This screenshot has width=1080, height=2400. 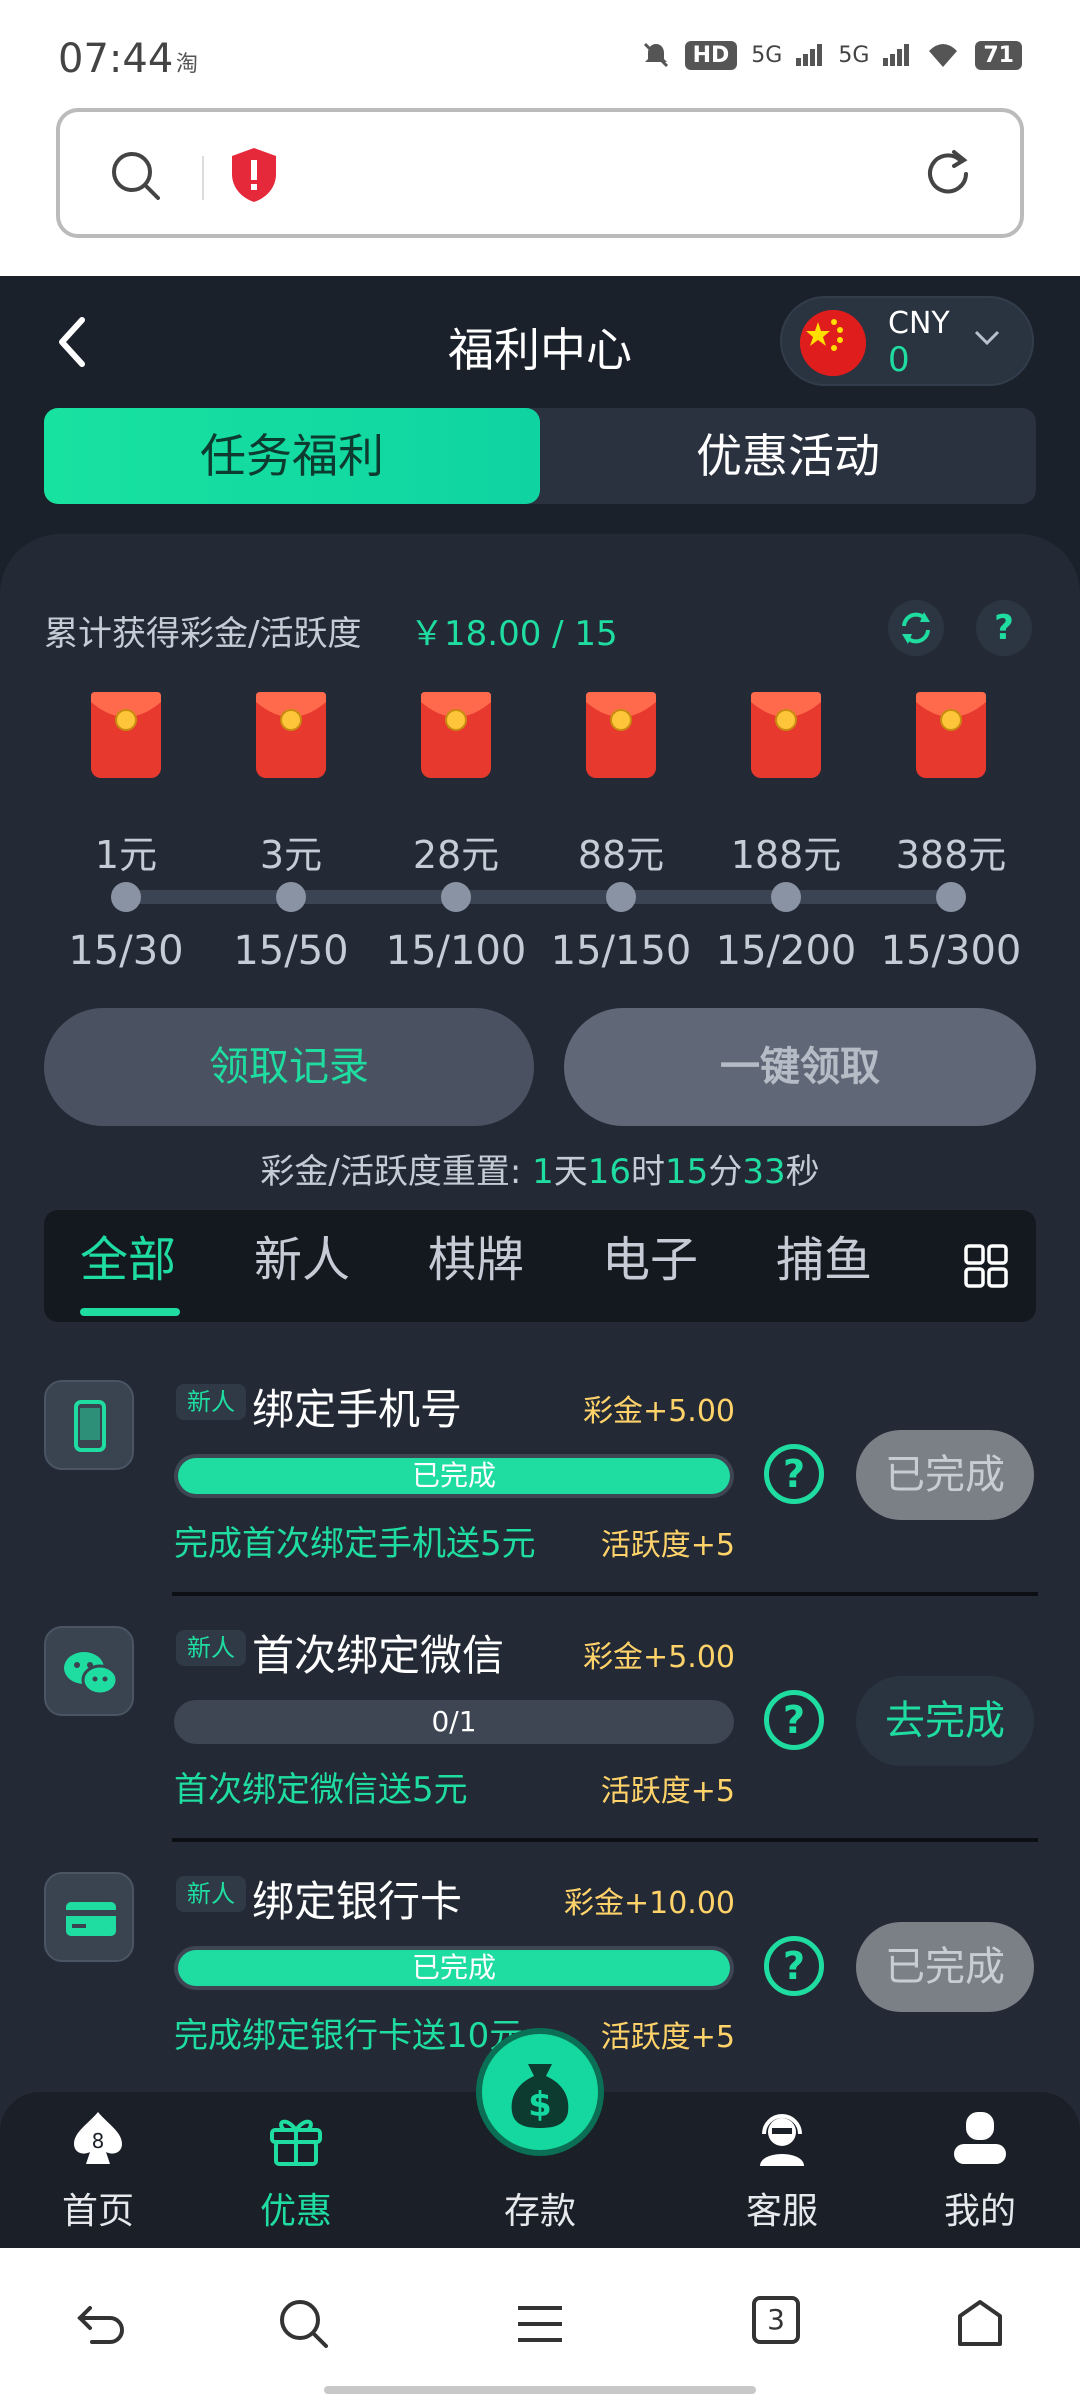 I want to click on tabs-count-icon: 3, so click(x=776, y=2320).